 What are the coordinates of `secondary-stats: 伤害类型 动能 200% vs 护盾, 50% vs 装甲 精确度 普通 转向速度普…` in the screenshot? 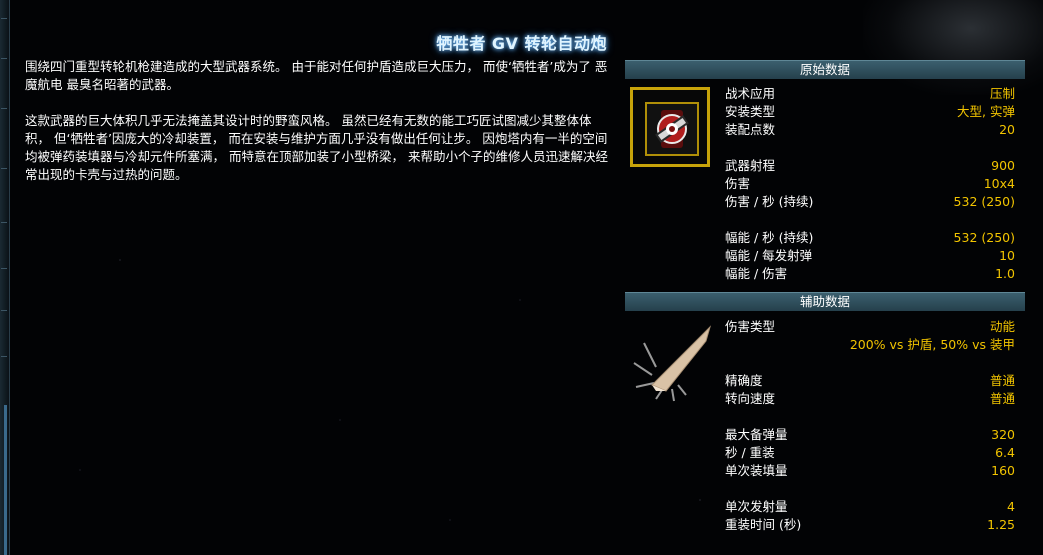 It's located at (870, 426).